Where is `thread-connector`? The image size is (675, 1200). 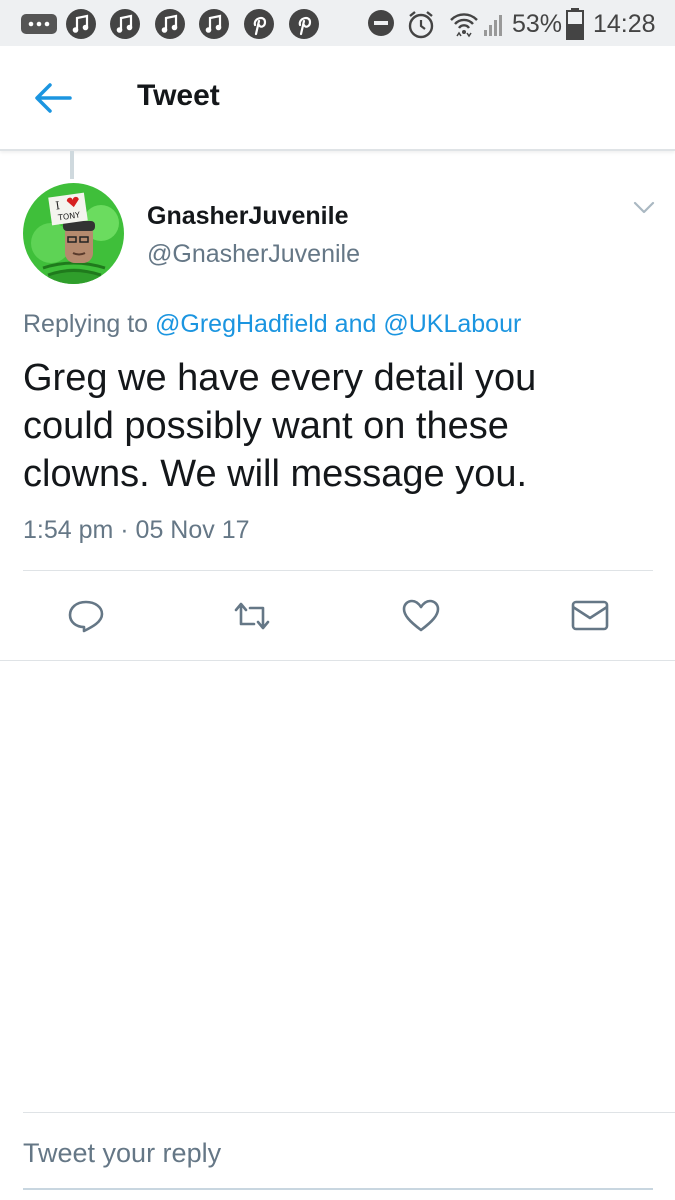 thread-connector is located at coordinates (72, 165).